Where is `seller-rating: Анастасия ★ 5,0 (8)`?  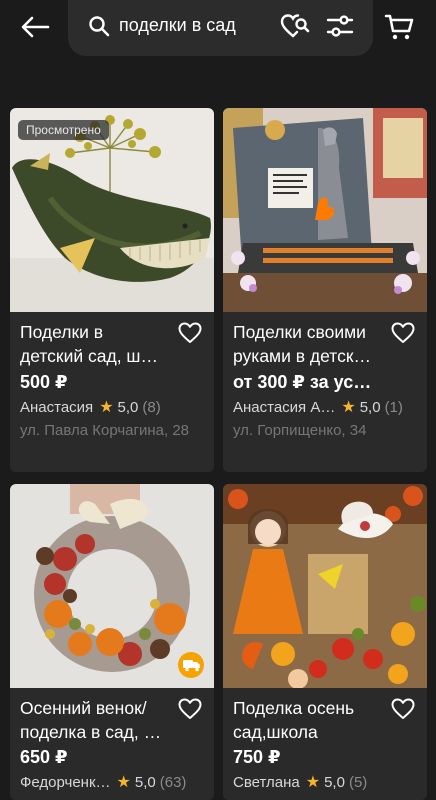 seller-rating: Анастасия ★ 5,0 (8) is located at coordinates (90, 407).